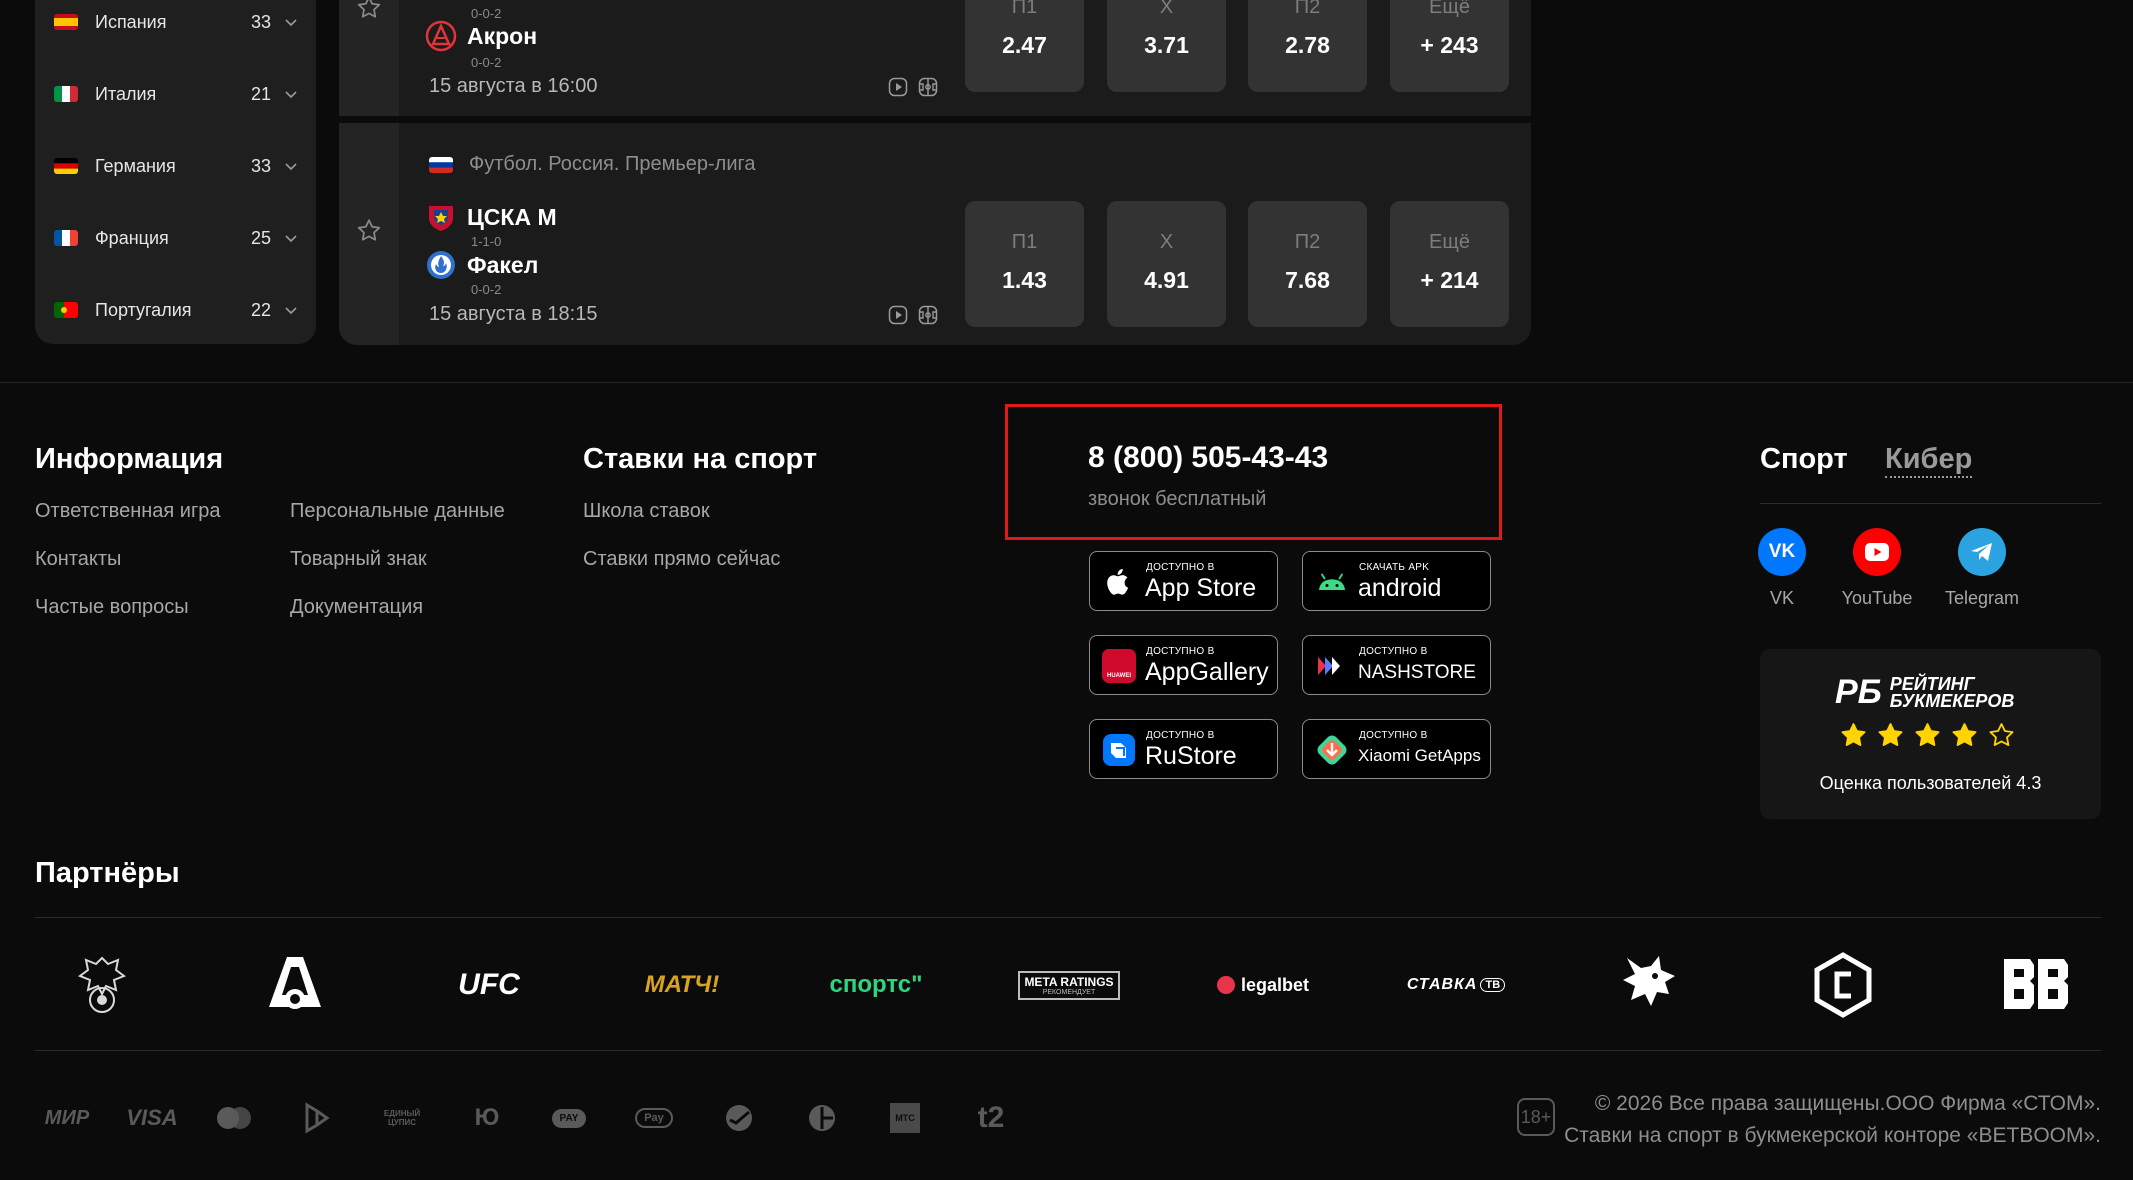 This screenshot has width=2133, height=1180. I want to click on android-apk-button: СКАЧАТЬ APK android, so click(1396, 581).